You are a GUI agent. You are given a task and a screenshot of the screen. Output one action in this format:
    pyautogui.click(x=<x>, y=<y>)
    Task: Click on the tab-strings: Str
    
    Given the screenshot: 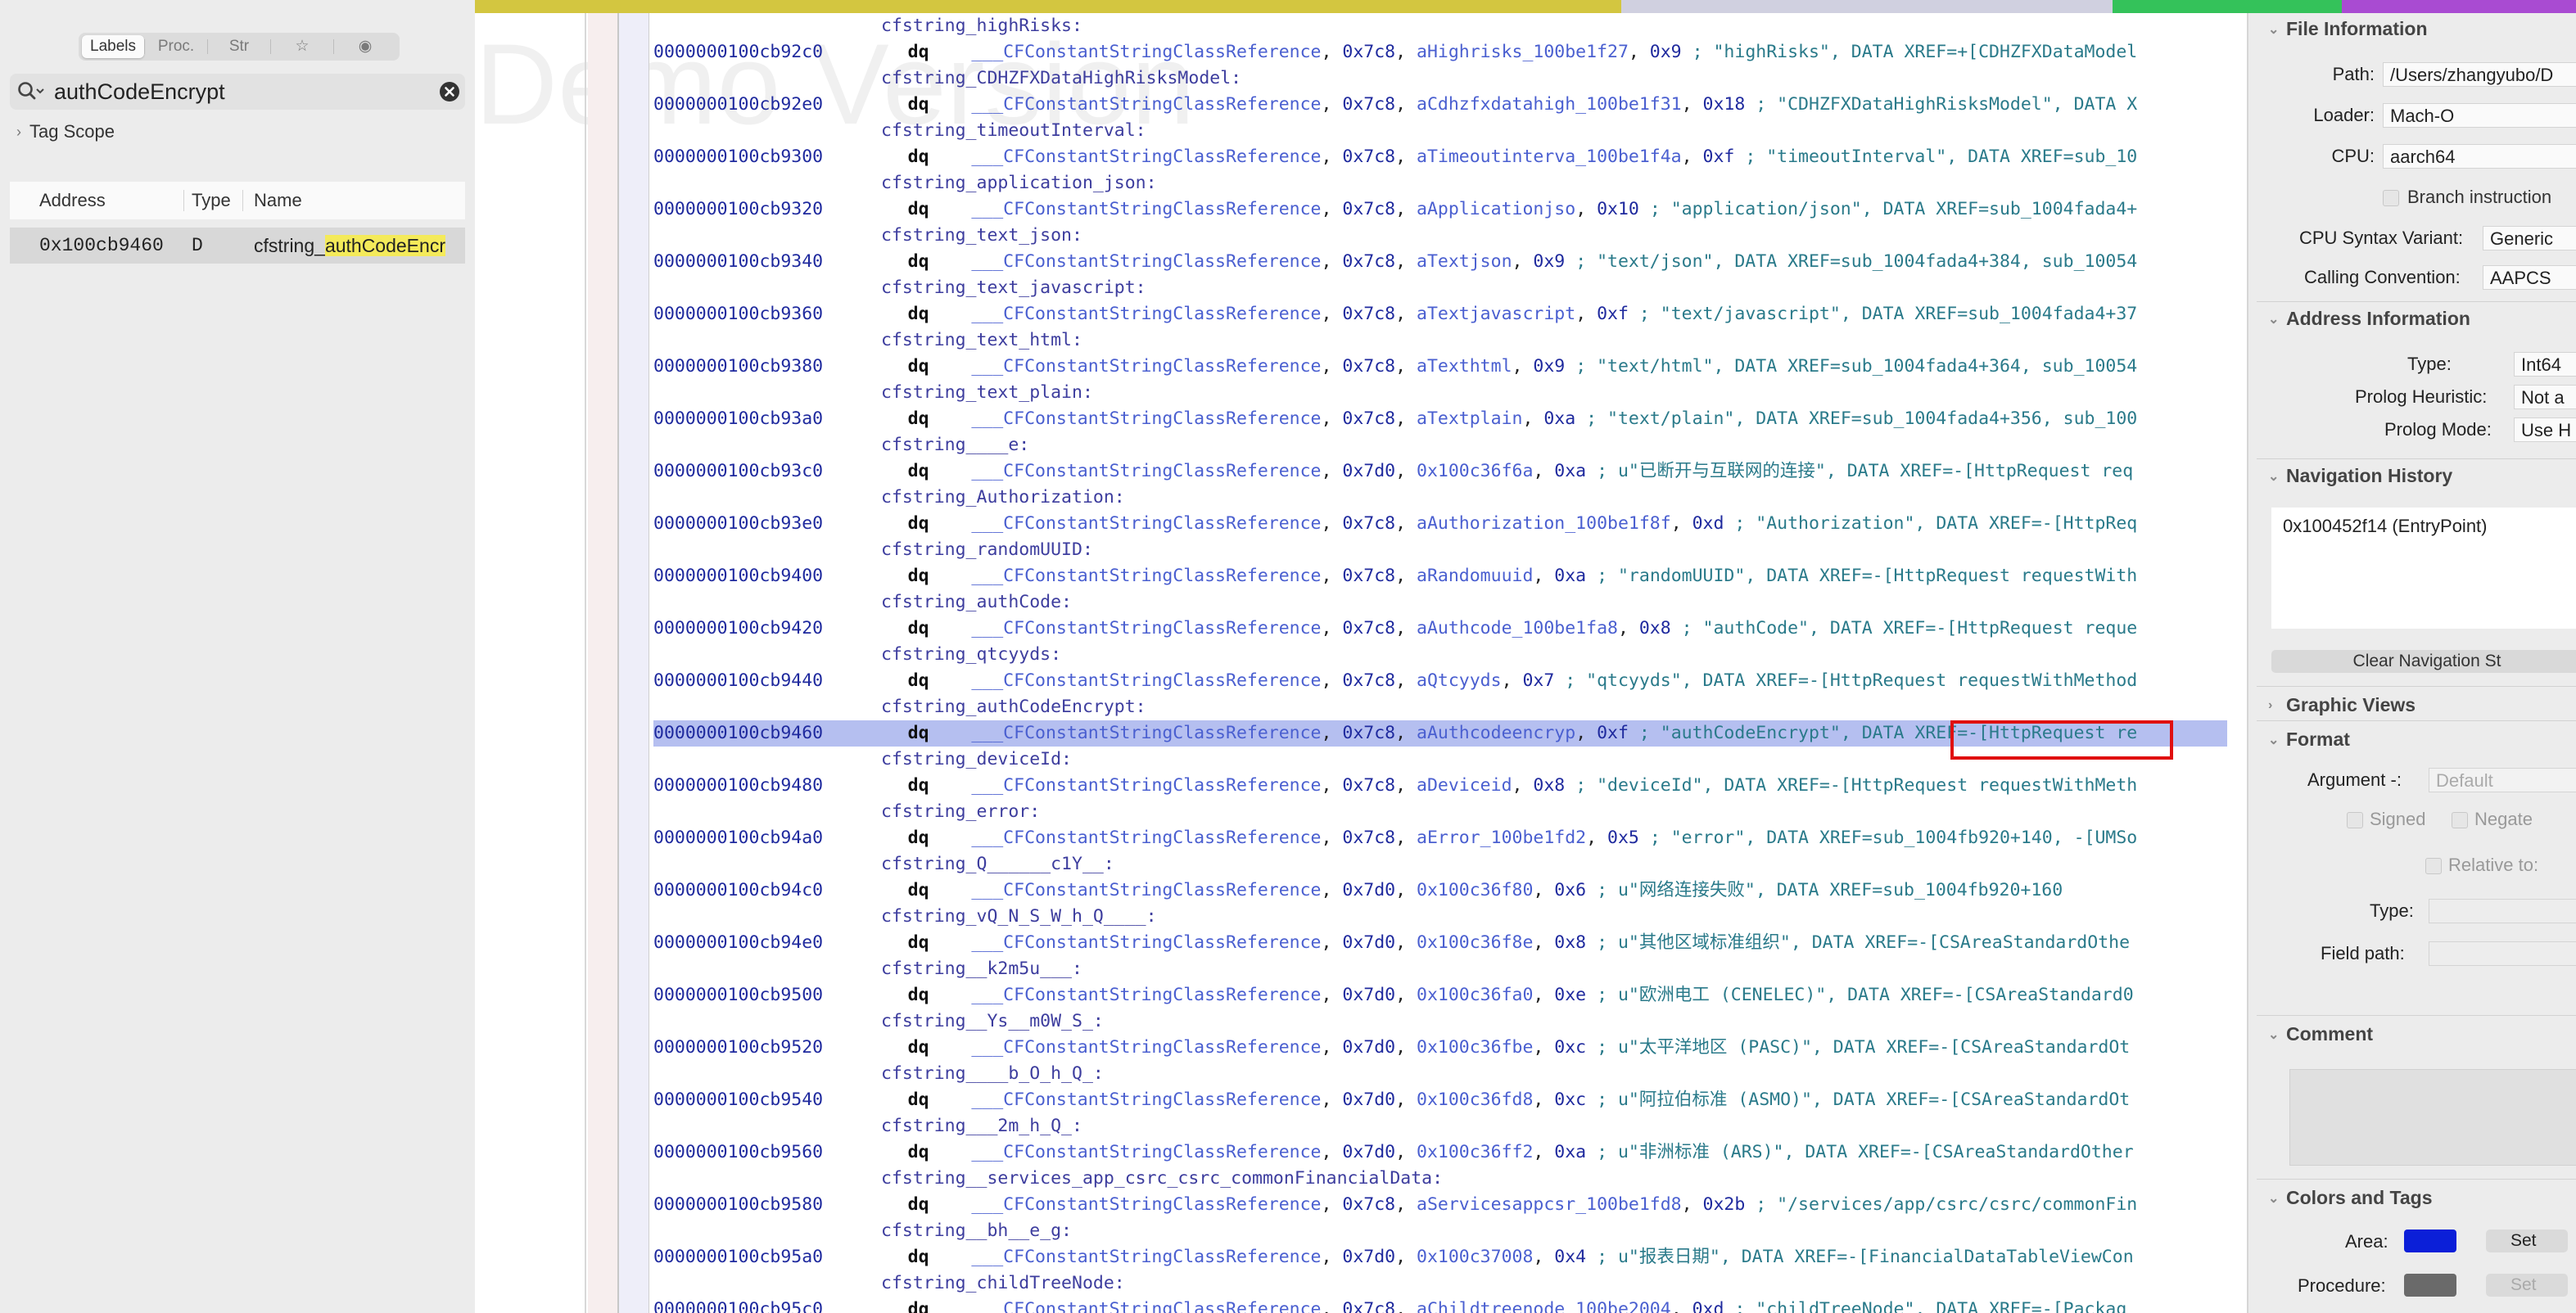 What is the action you would take?
    pyautogui.click(x=239, y=46)
    